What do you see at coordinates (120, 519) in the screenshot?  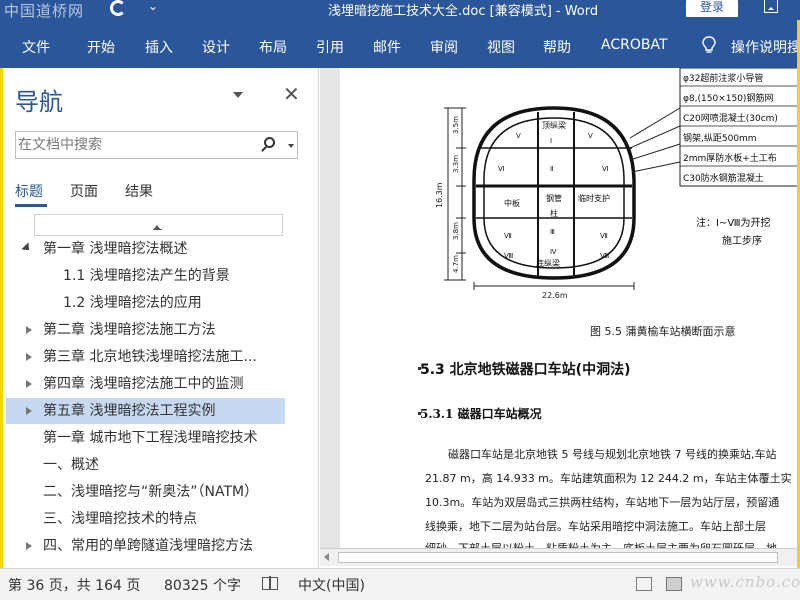 I see `nav-heading-label: 三、浅埋暗挖技术的特点` at bounding box center [120, 519].